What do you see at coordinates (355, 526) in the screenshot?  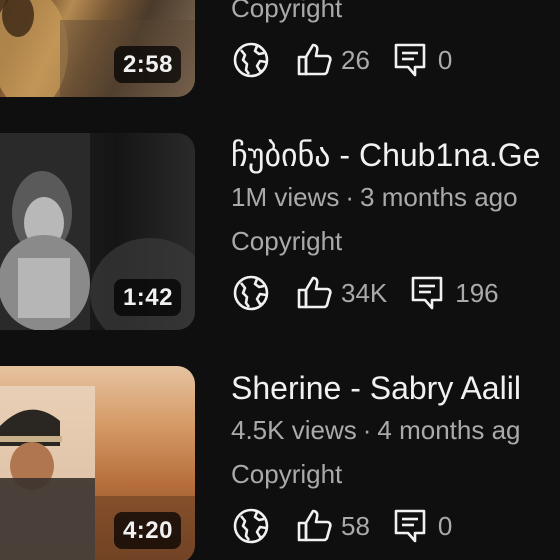 I see `like-count: 58` at bounding box center [355, 526].